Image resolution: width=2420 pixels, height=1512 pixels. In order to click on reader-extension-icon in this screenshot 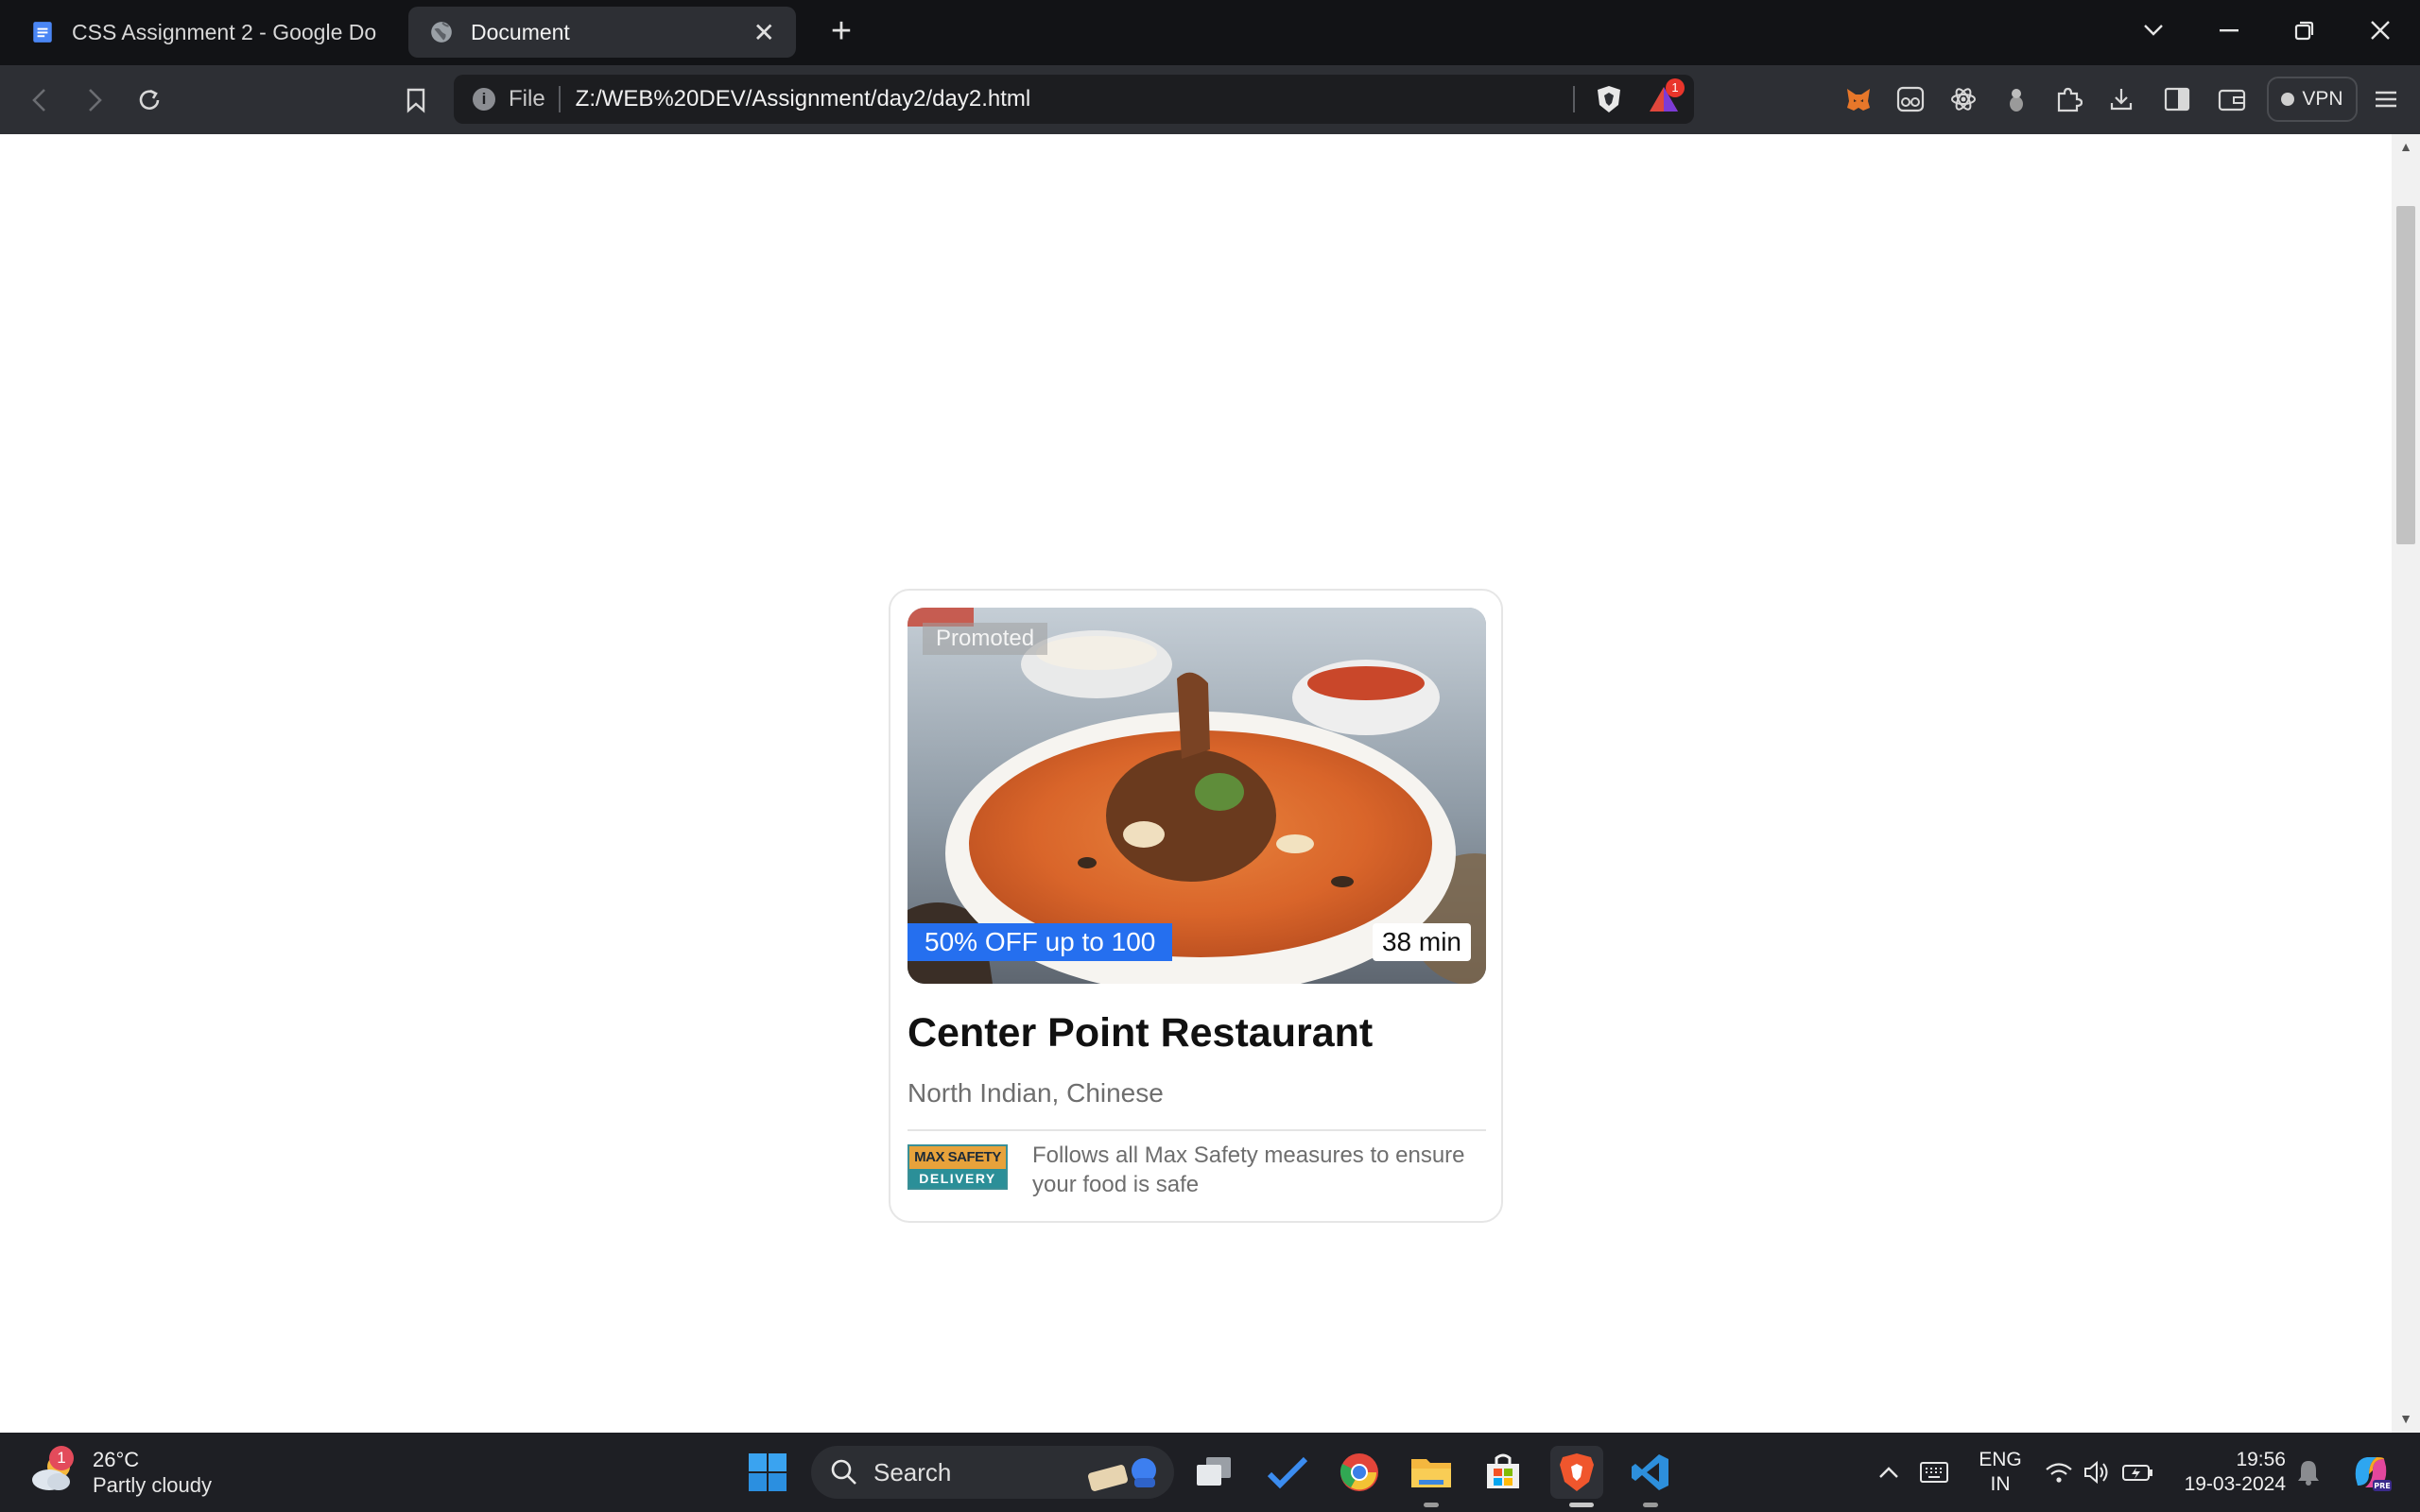, I will do `click(1910, 99)`.